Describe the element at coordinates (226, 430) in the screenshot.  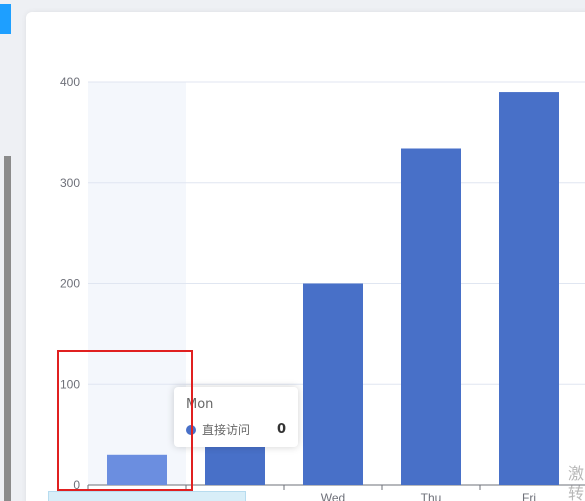
I see `tooltip-series-name: 直接访问` at that location.